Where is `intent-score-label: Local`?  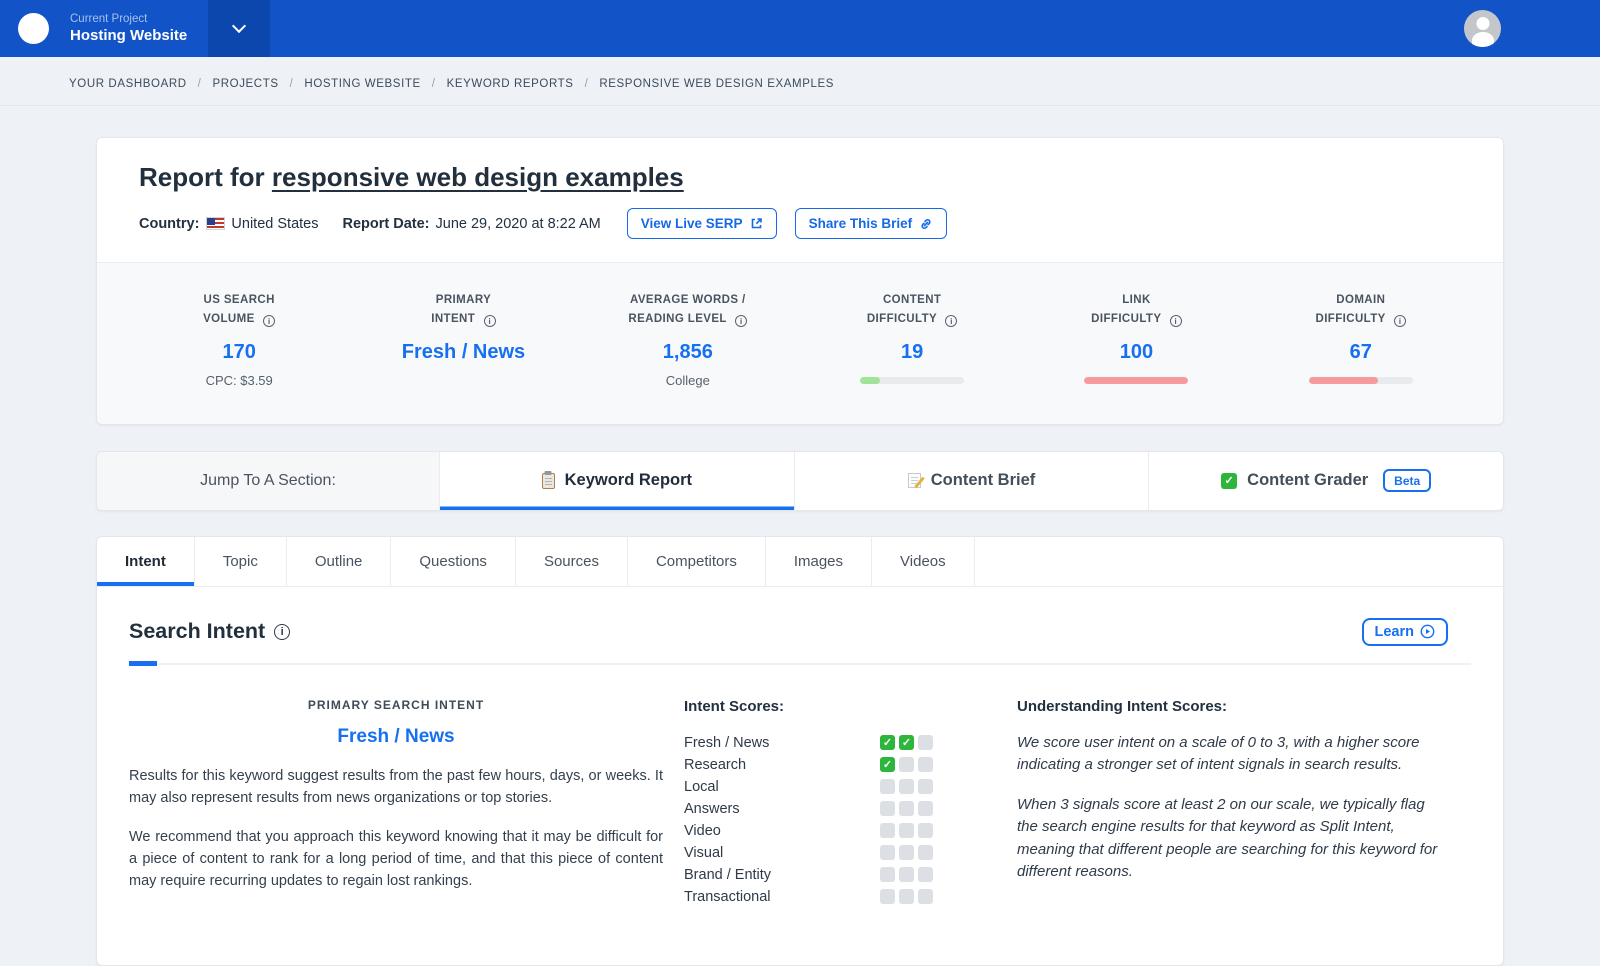
intent-score-label: Local is located at coordinates (701, 786).